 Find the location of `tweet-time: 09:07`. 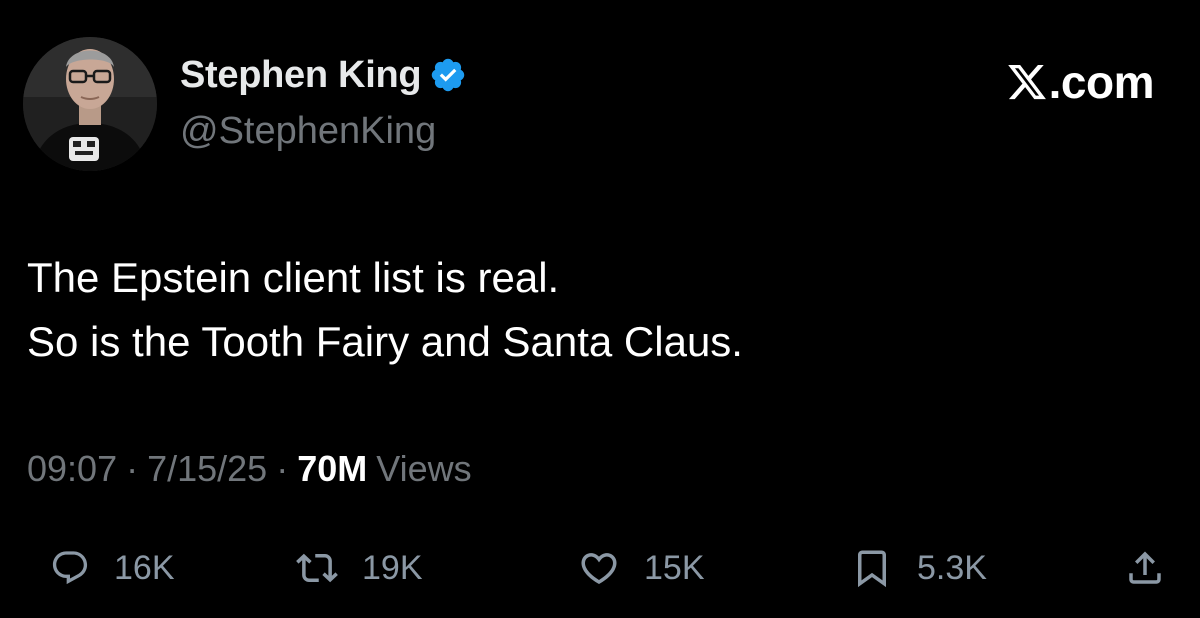

tweet-time: 09:07 is located at coordinates (72, 469).